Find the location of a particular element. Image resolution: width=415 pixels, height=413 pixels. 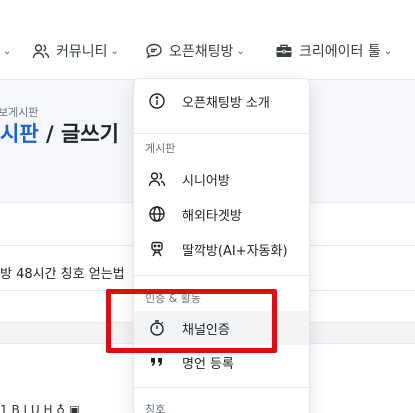

nav-creator-tools: 크리에이터 툴 ⌄ is located at coordinates (333, 51).